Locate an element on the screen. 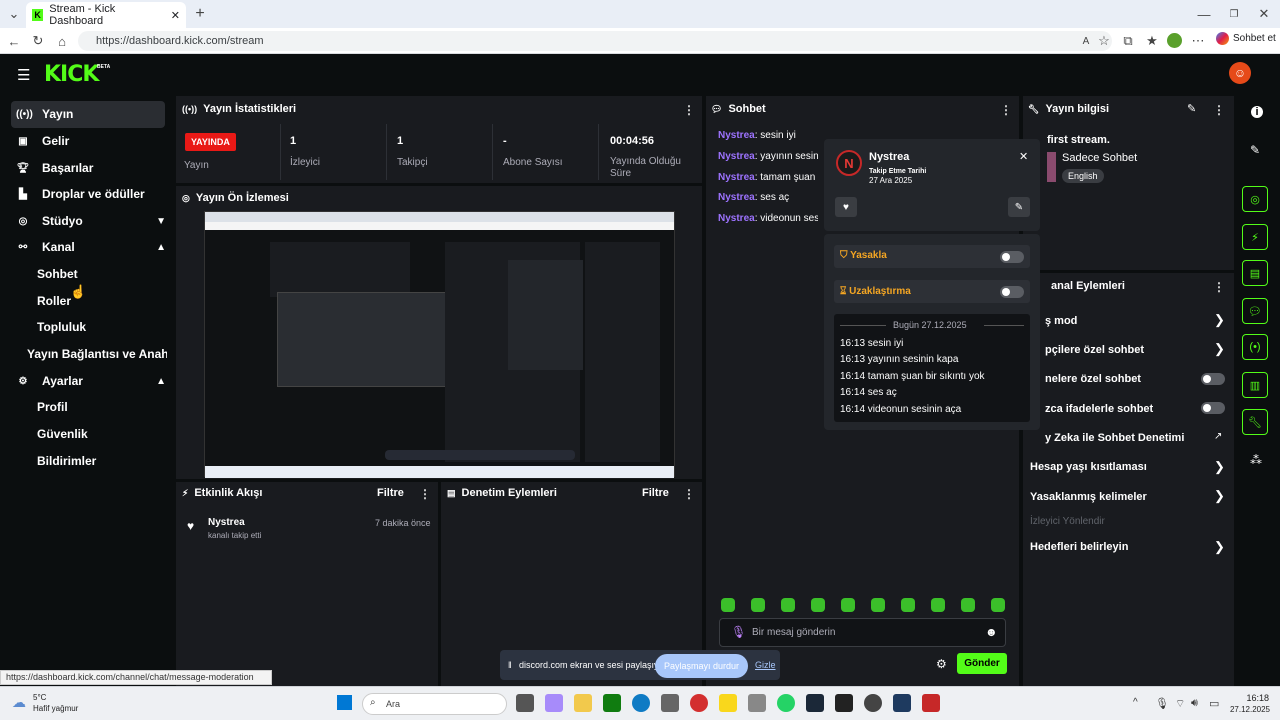 The width and height of the screenshot is (1280, 720). edit-pencil-icon: ✎ is located at coordinates (1191, 108).